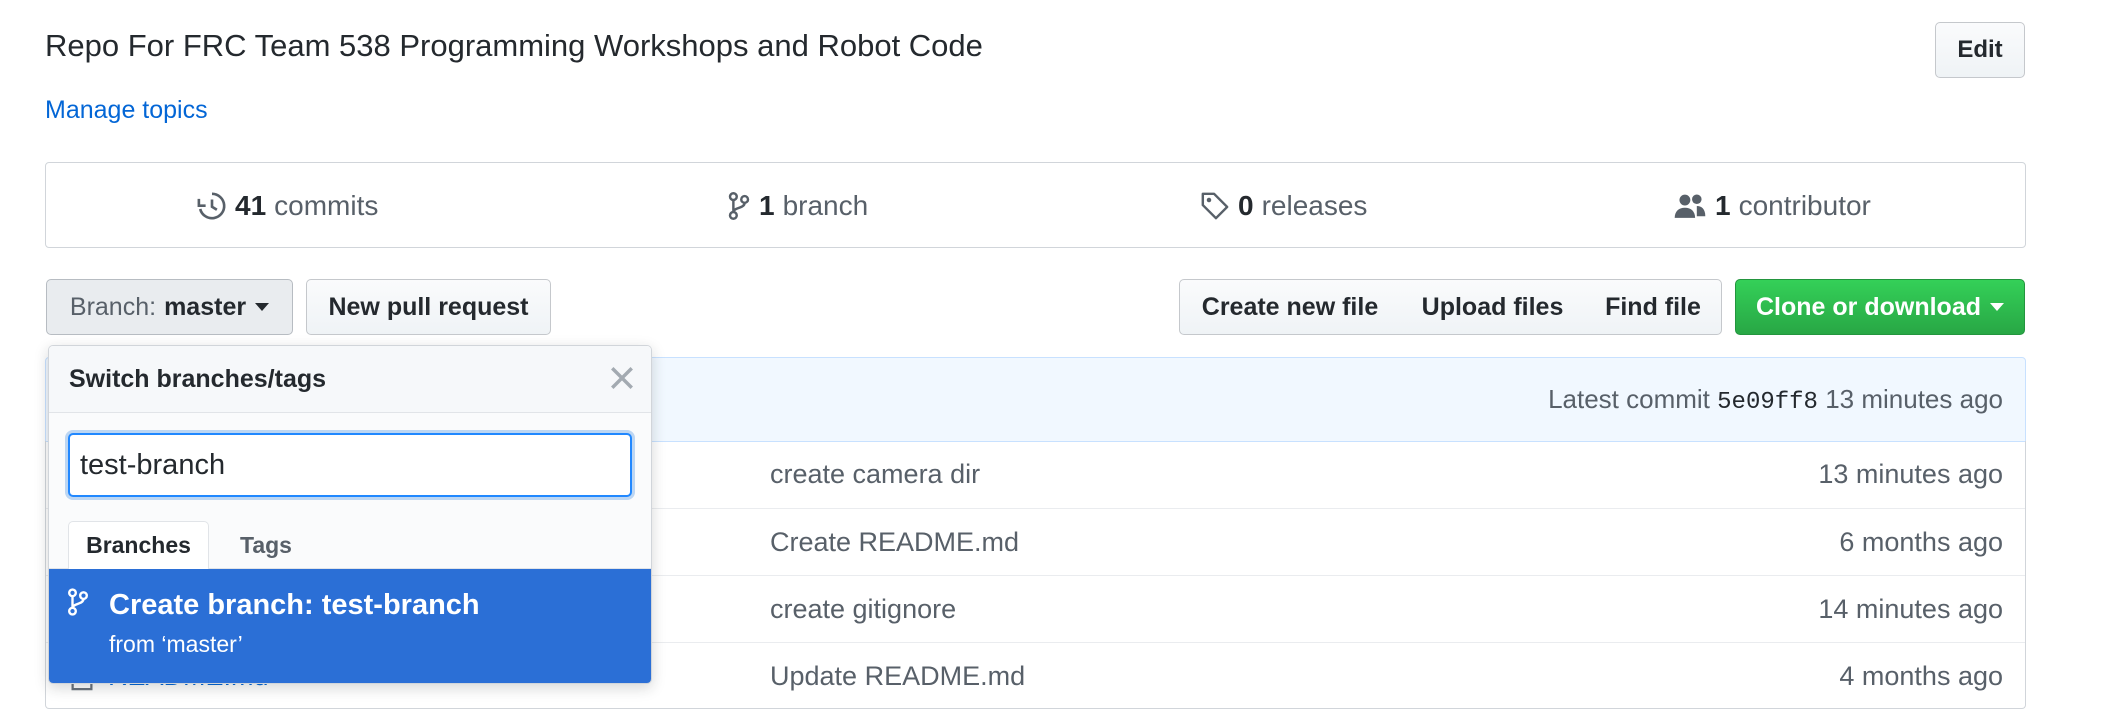 The width and height of the screenshot is (2114, 718). I want to click on contributors-label: contributor, so click(1804, 205).